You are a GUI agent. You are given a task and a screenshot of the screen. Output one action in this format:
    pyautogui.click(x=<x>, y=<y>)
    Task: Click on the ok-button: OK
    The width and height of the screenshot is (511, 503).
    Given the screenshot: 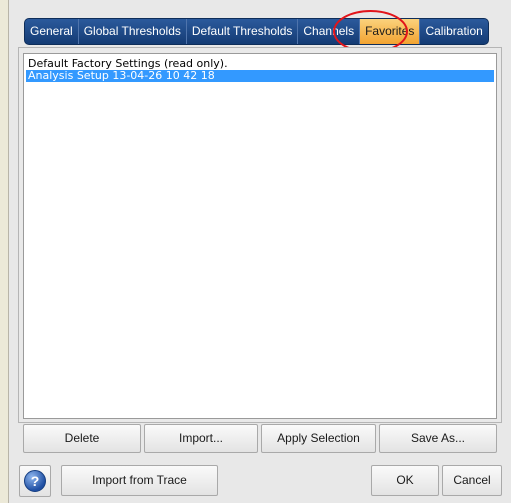 What is the action you would take?
    pyautogui.click(x=405, y=480)
    